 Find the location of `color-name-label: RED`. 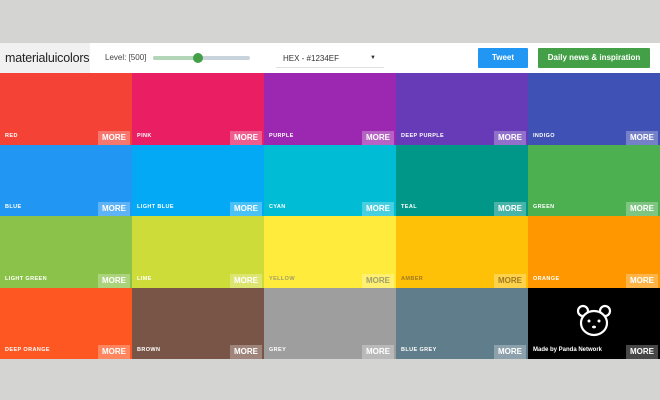

color-name-label: RED is located at coordinates (11, 135).